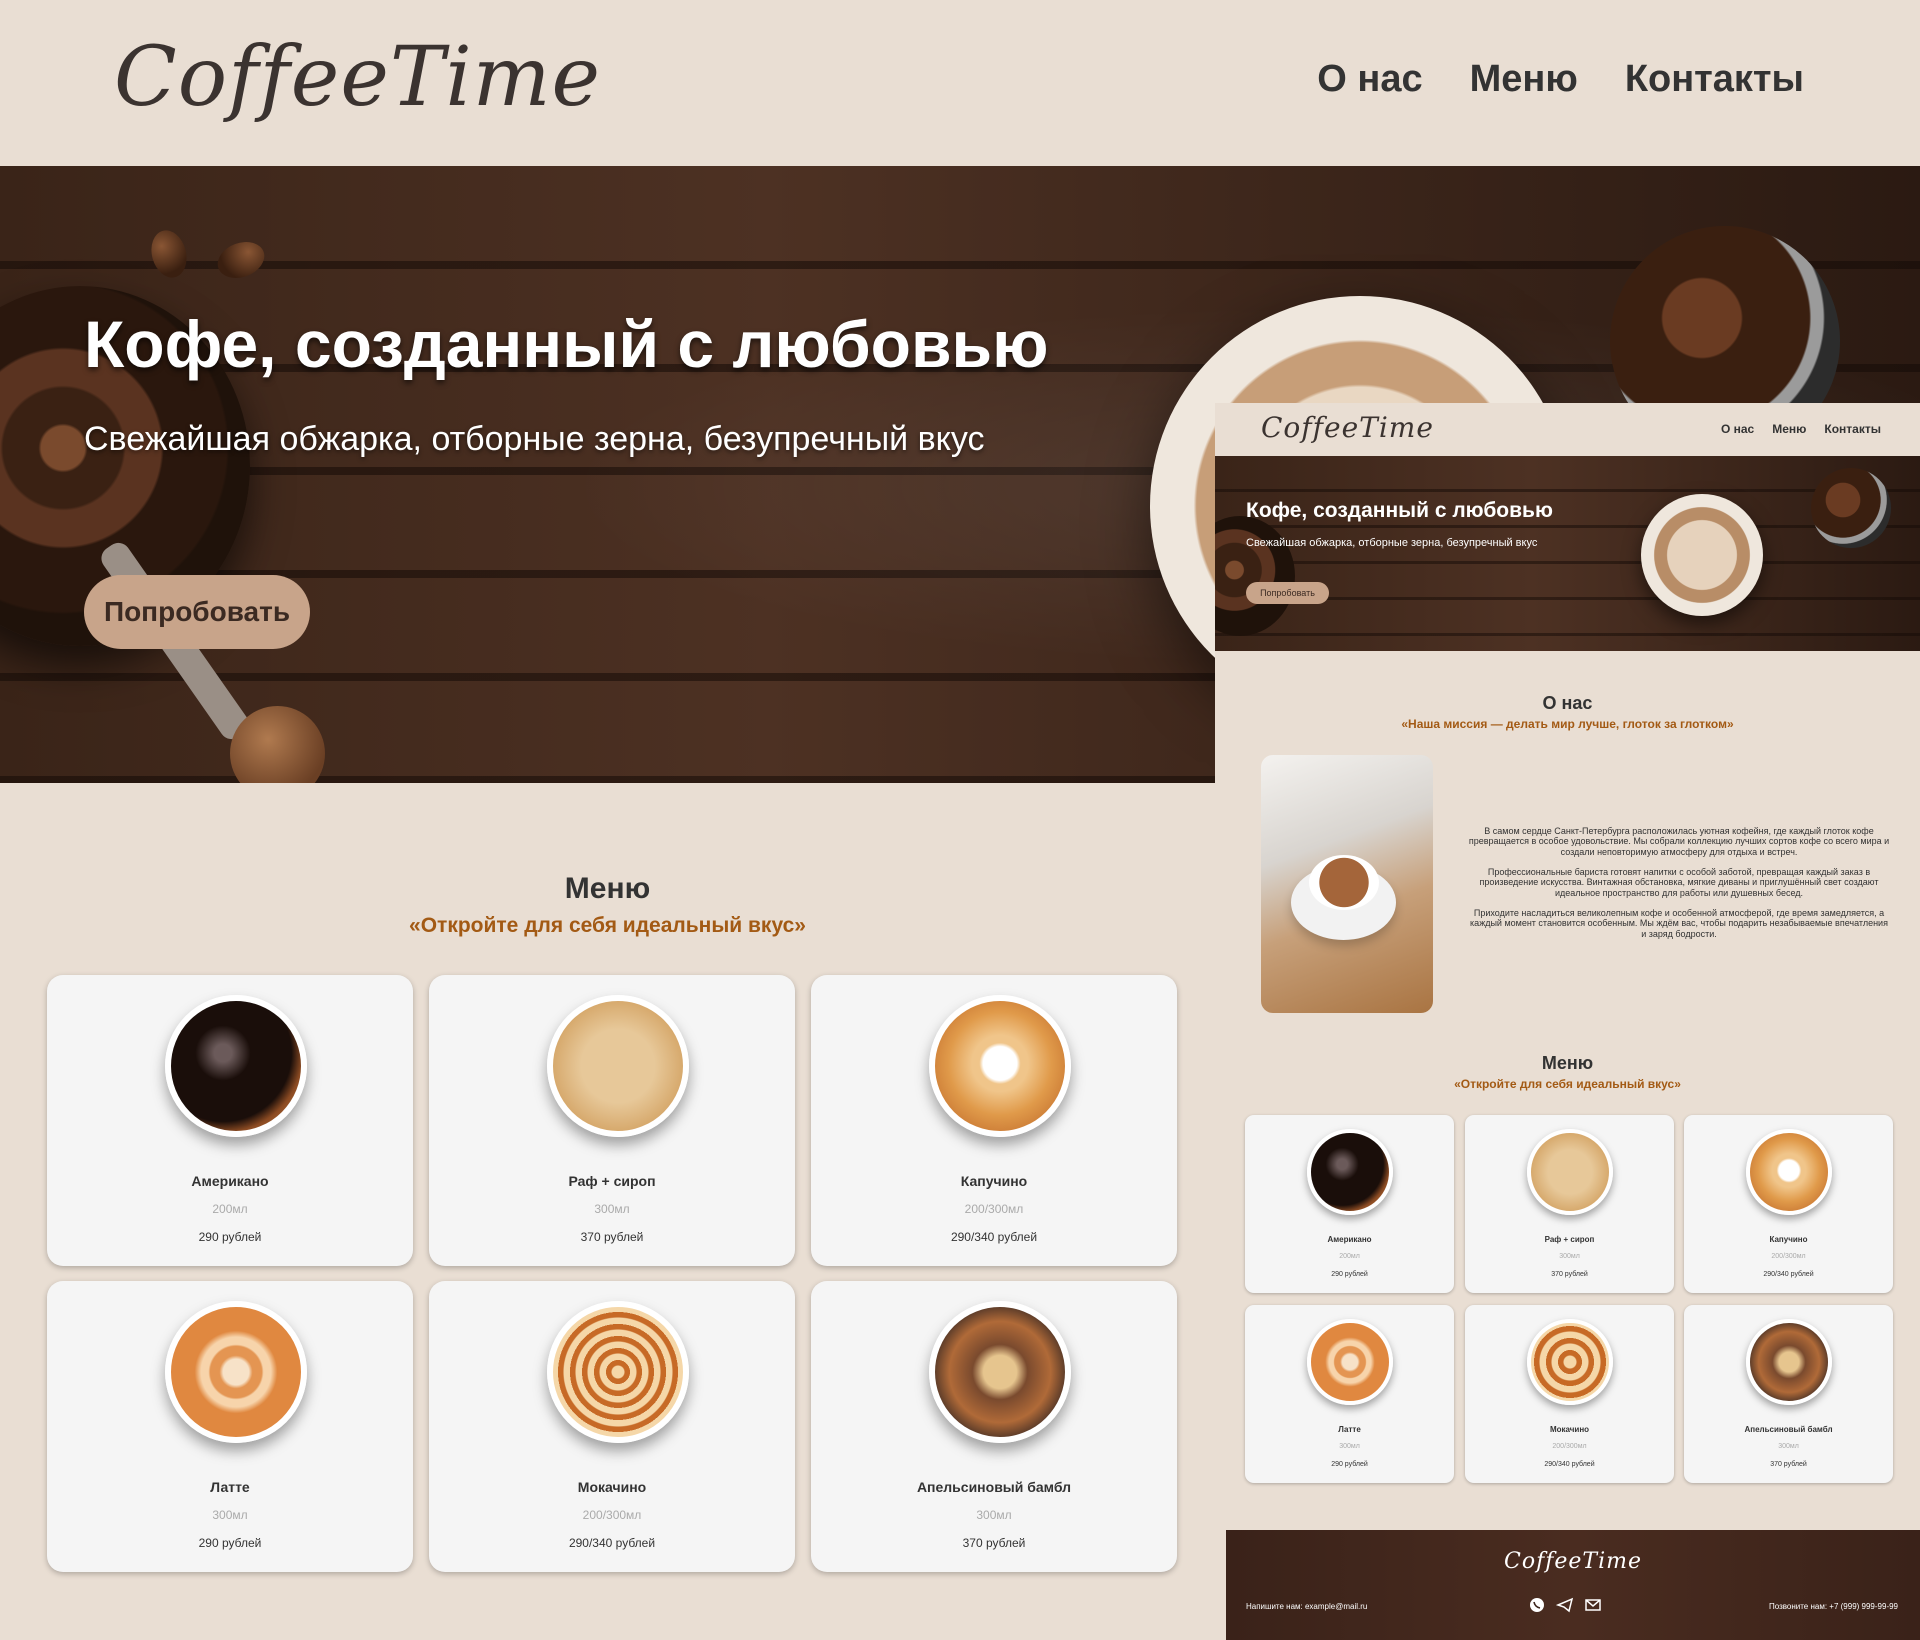 The width and height of the screenshot is (1920, 1640). What do you see at coordinates (1789, 429) in the screenshot?
I see `mini-nav-menu: Меню` at bounding box center [1789, 429].